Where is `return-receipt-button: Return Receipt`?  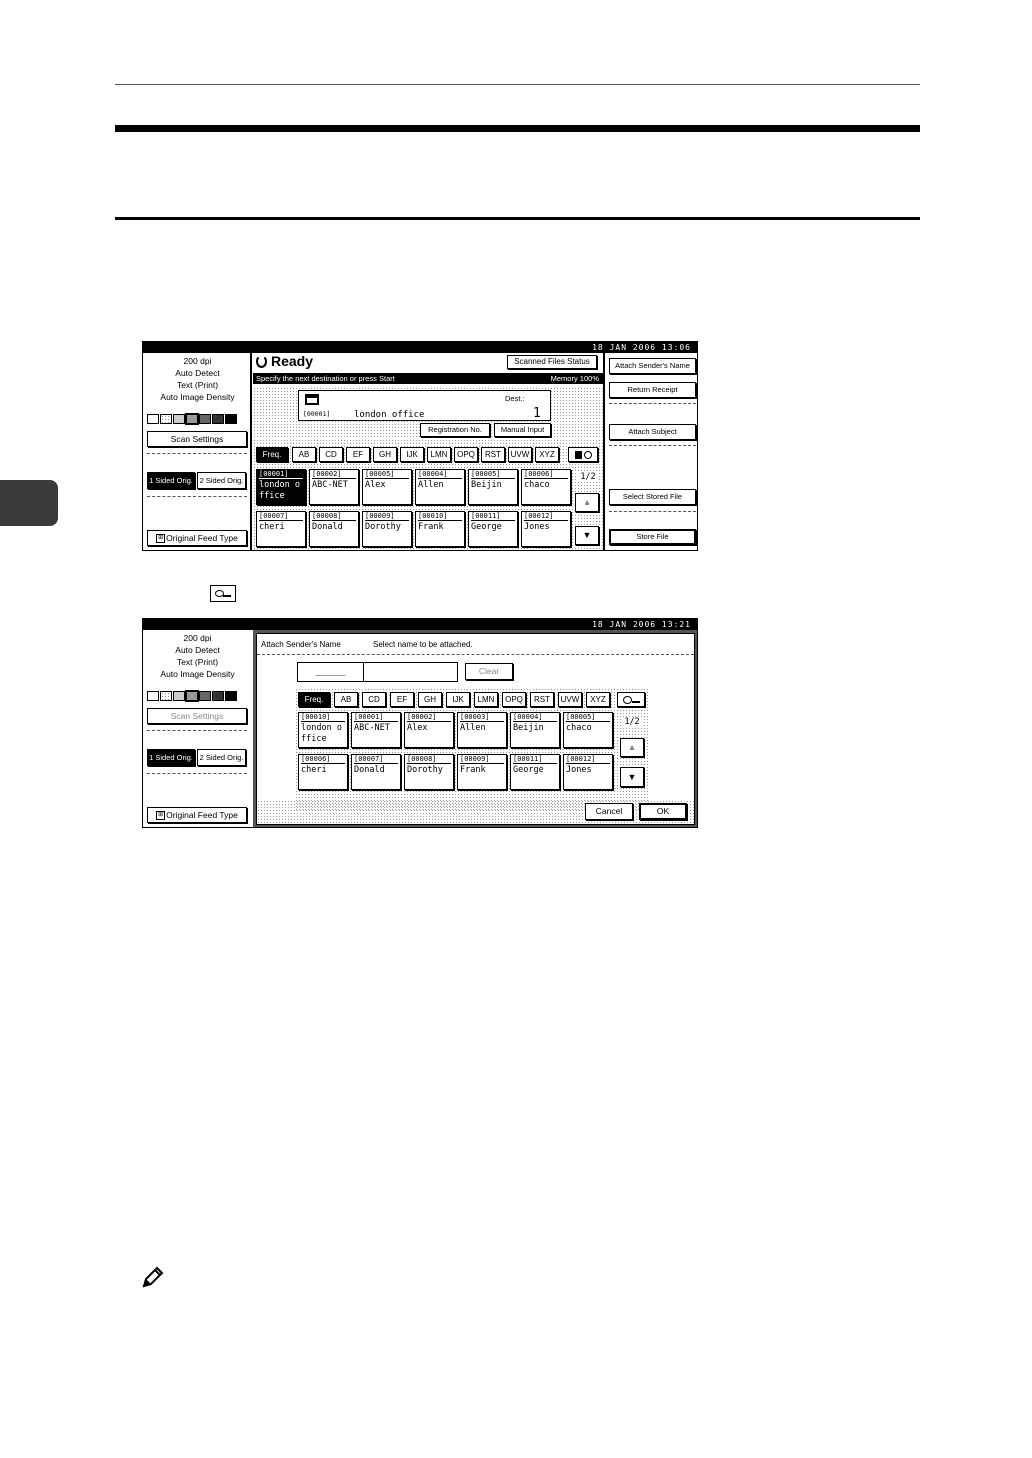
return-receipt-button: Return Receipt is located at coordinates (652, 390).